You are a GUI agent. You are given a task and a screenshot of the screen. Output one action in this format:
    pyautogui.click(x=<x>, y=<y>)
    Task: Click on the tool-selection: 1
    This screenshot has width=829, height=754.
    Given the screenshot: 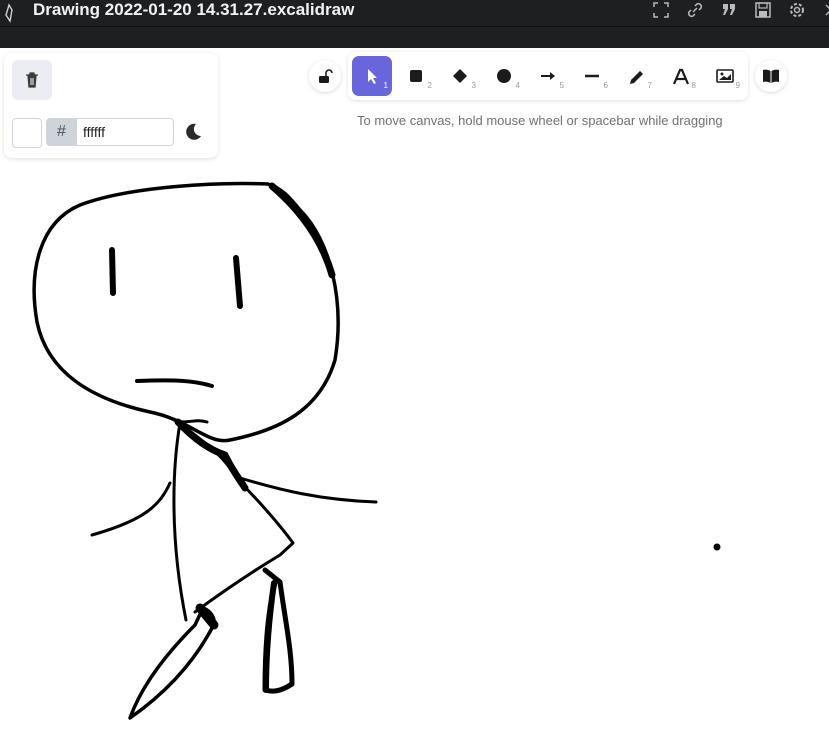 What is the action you would take?
    pyautogui.click(x=372, y=76)
    